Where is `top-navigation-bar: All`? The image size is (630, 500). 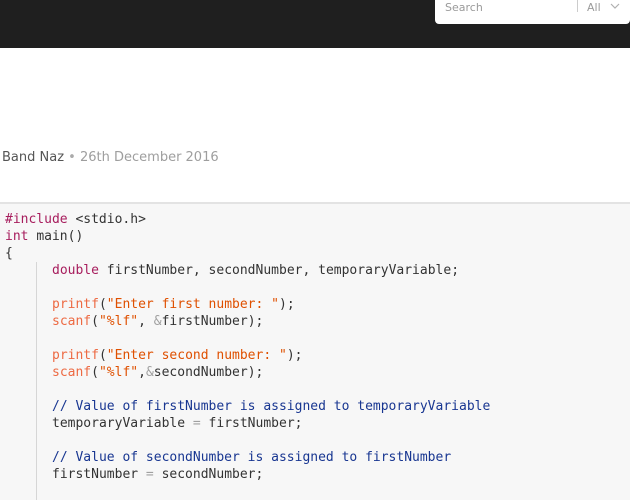 top-navigation-bar: All is located at coordinates (315, 24).